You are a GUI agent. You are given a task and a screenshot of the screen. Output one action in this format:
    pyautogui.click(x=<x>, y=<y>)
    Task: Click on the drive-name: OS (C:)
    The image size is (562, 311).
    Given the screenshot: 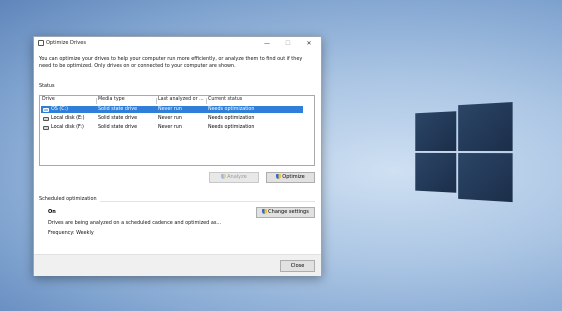 What is the action you would take?
    pyautogui.click(x=60, y=109)
    